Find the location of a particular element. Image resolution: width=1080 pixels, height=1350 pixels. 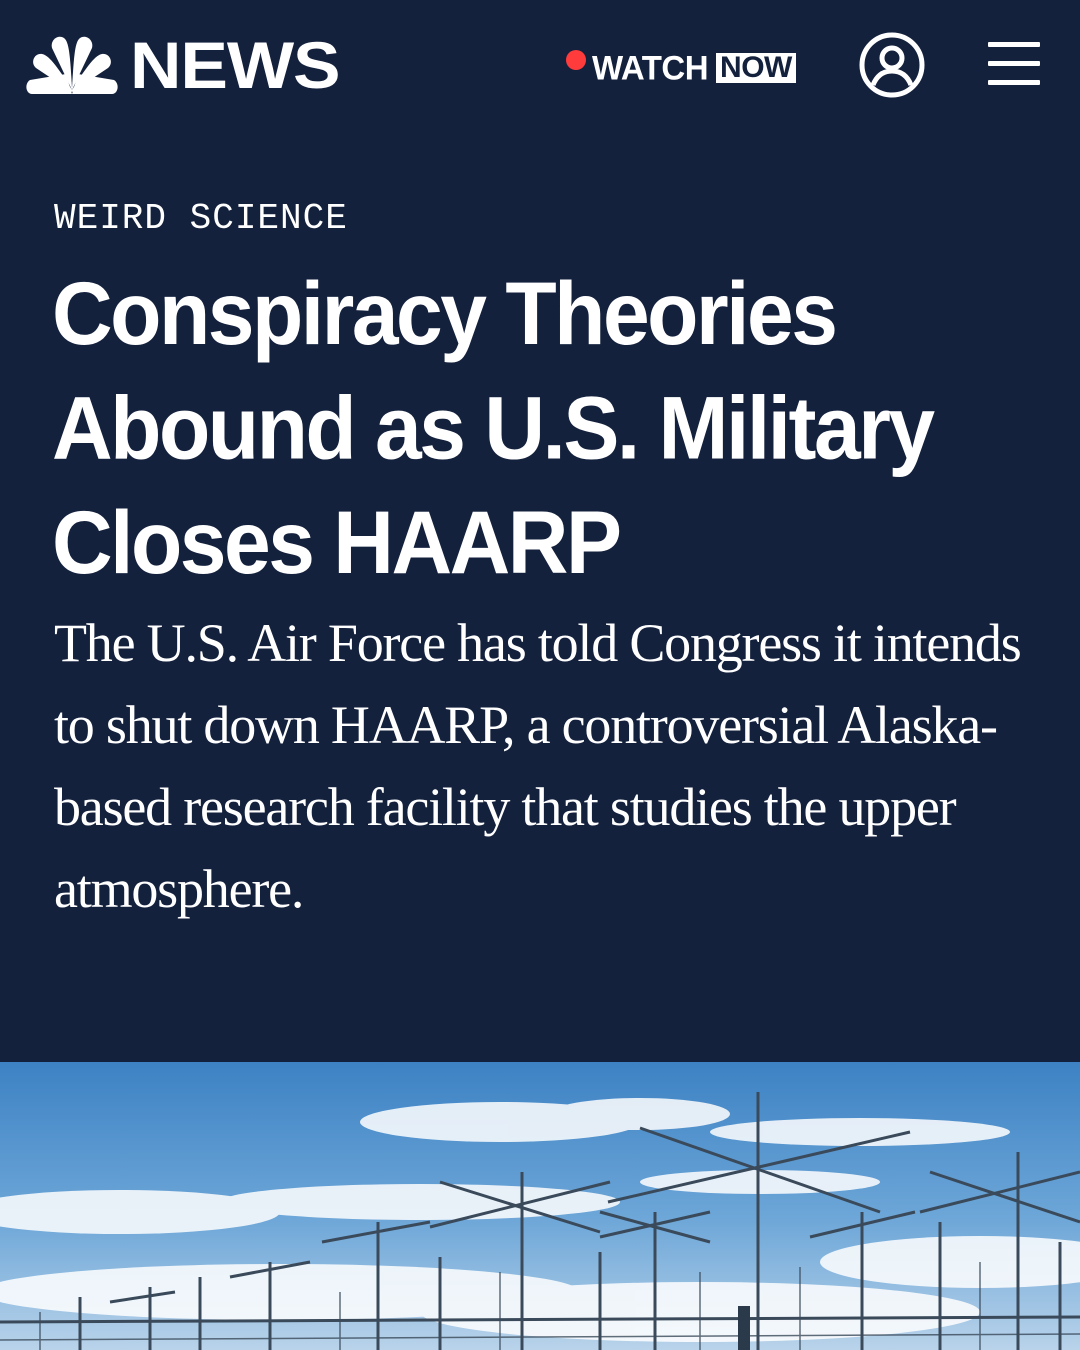

article-kicker: WEIRD SCIENCE is located at coordinates (201, 219).